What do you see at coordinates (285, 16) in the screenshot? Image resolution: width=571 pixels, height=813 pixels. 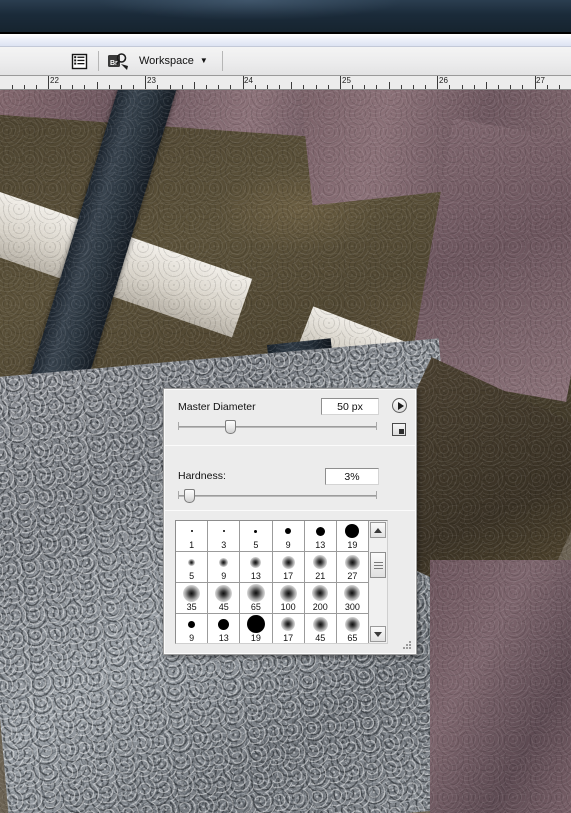 I see `window-title-bar` at bounding box center [285, 16].